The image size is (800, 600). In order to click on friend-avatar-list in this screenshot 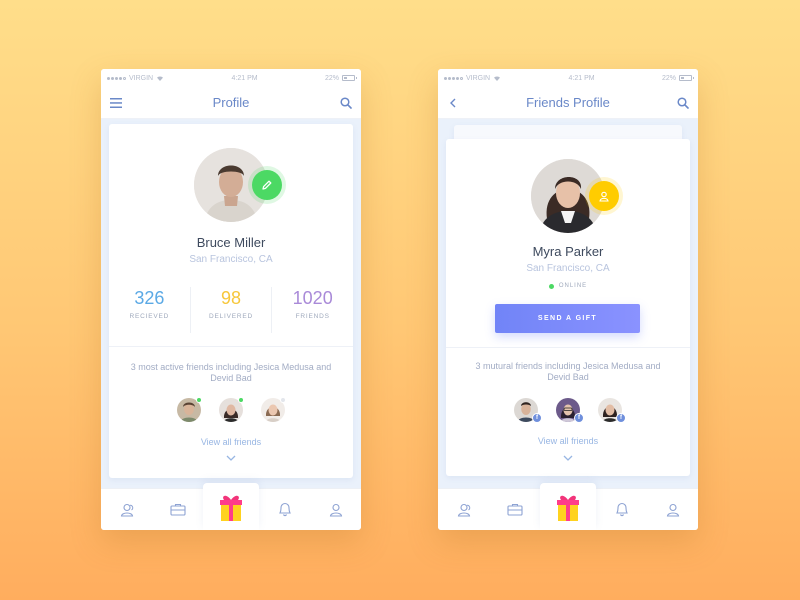, I will do `click(231, 409)`.